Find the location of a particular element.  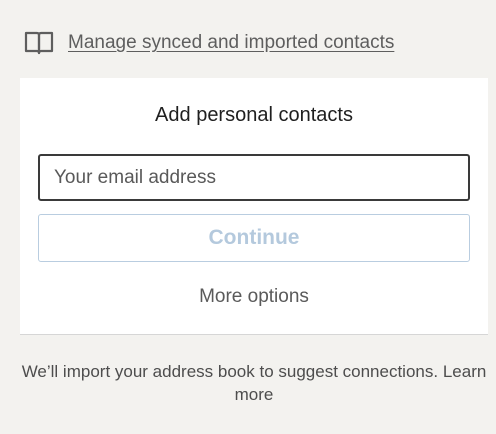

manage-contacts-link: Manage synced and imported contacts is located at coordinates (231, 43).